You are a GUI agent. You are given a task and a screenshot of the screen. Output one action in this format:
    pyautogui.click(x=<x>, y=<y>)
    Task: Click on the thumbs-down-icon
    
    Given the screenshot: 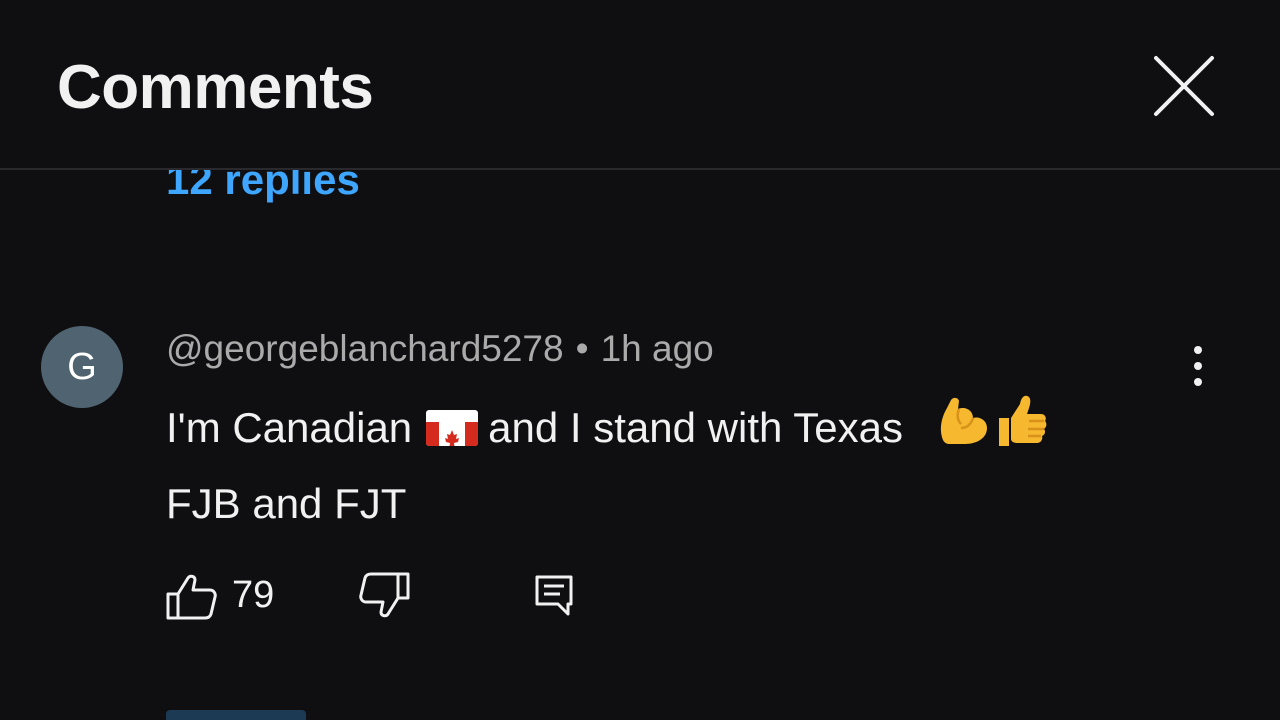 What is the action you would take?
    pyautogui.click(x=384, y=595)
    